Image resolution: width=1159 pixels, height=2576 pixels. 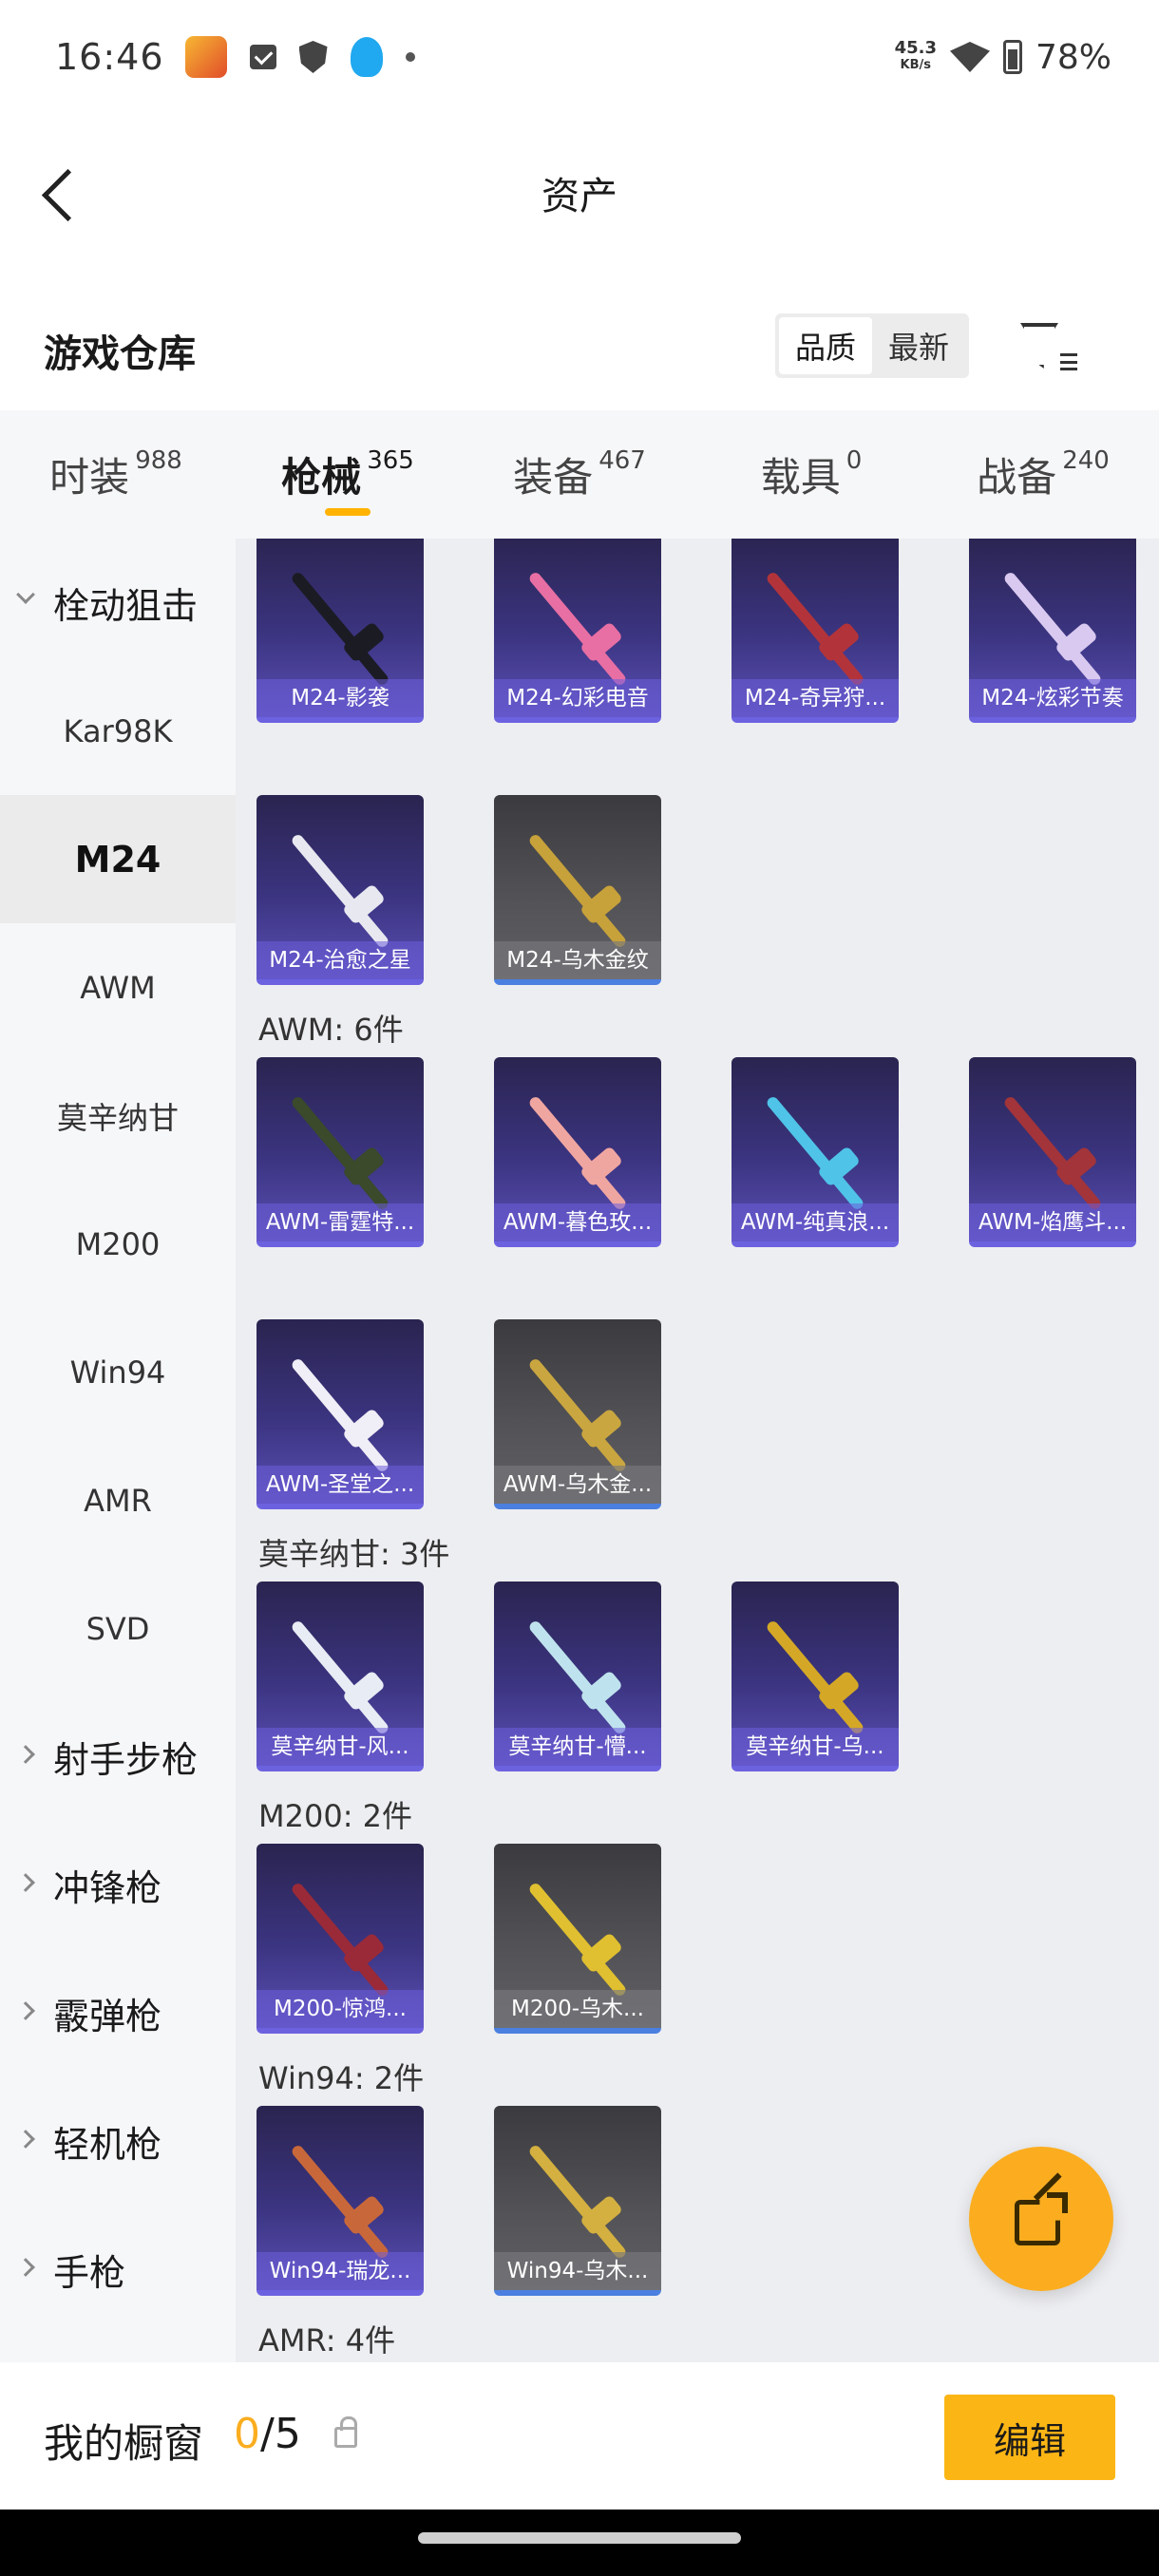 I want to click on tab-count: 467, so click(x=622, y=460).